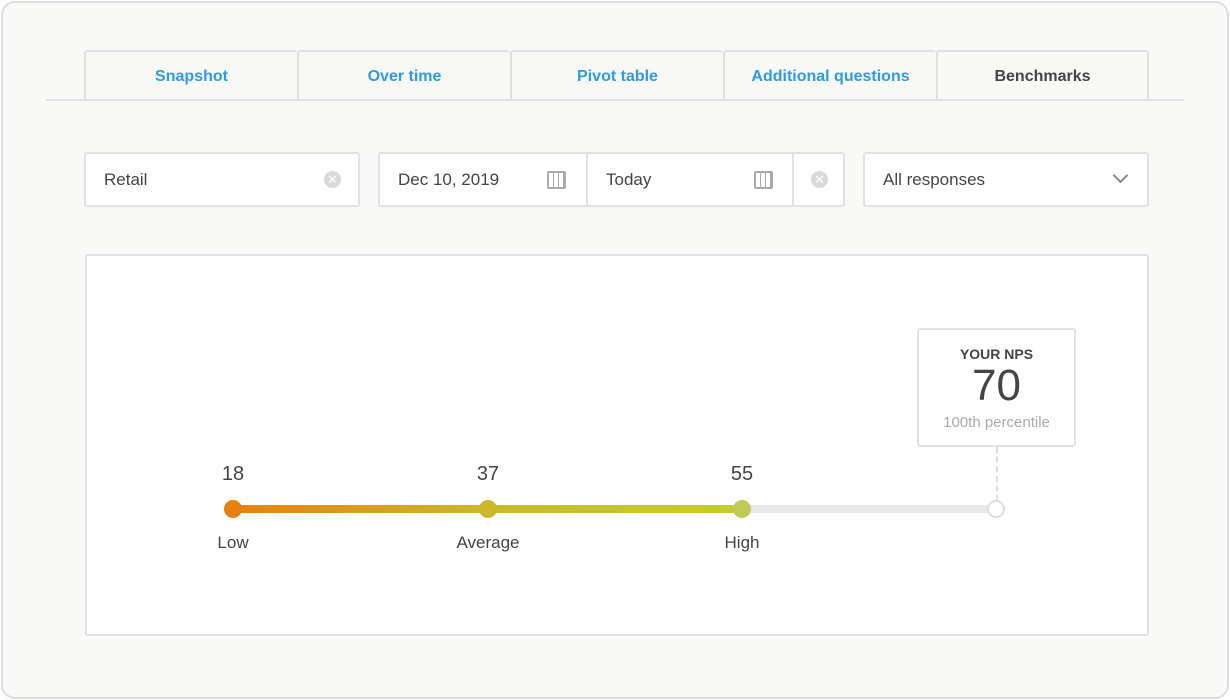 Image resolution: width=1230 pixels, height=700 pixels. Describe the element at coordinates (1042, 75) in the screenshot. I see `tab-benchmarks: Benchmarks` at that location.